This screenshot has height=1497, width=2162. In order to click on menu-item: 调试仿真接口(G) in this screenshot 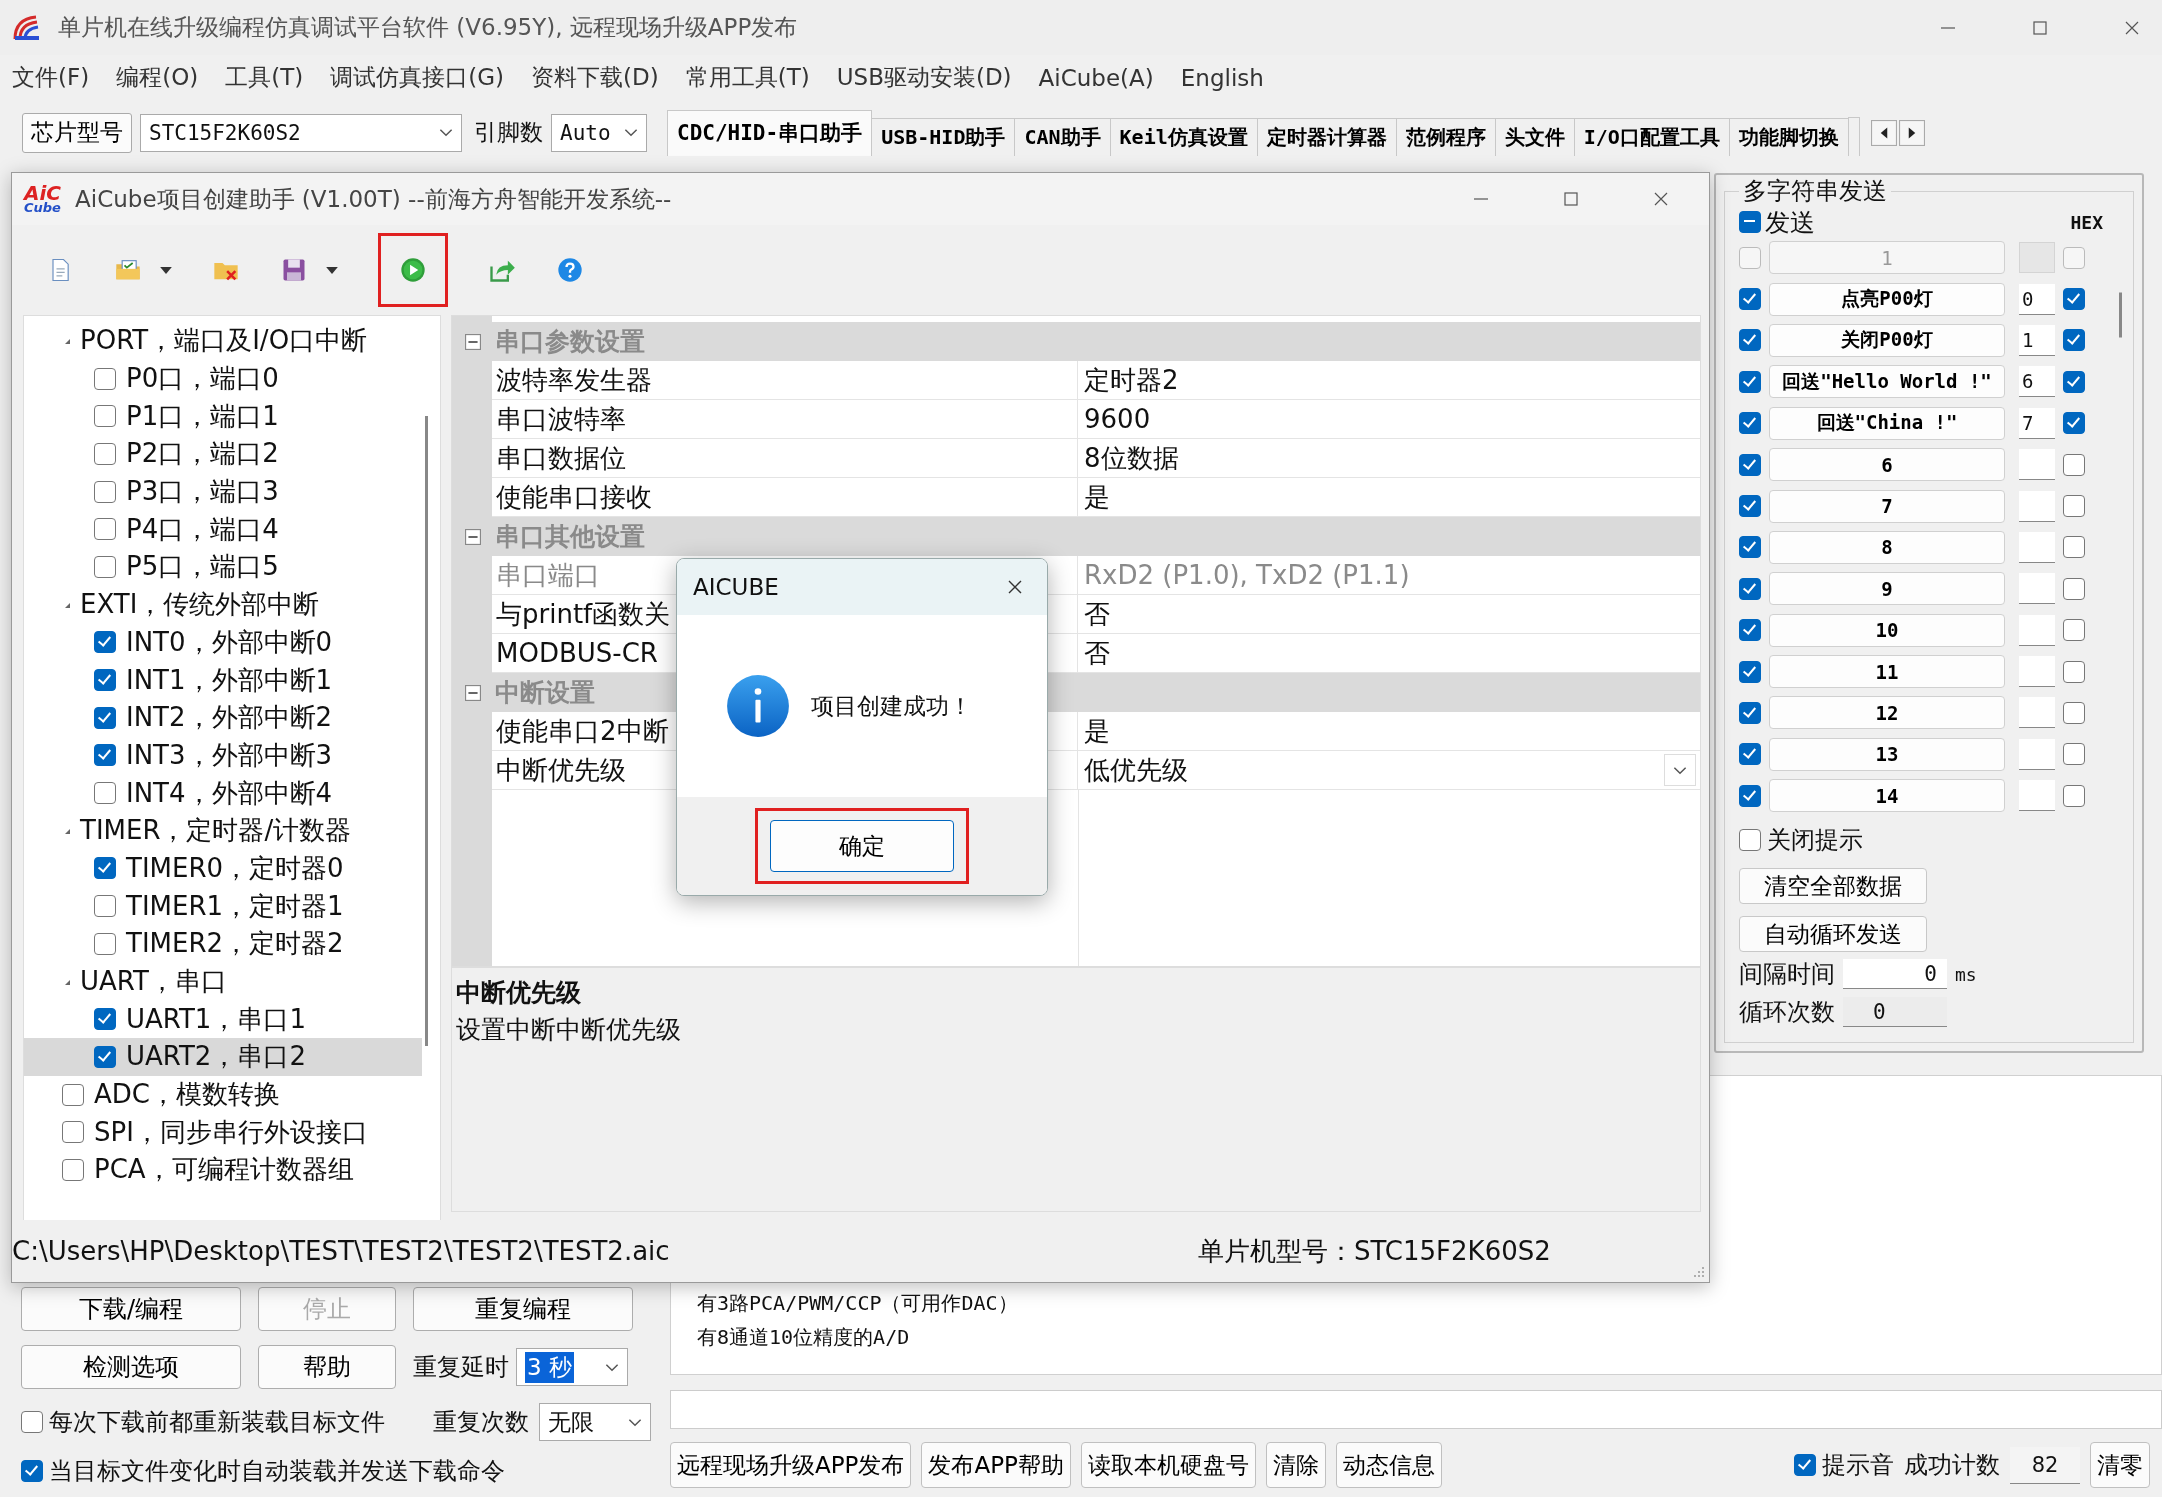, I will do `click(419, 77)`.